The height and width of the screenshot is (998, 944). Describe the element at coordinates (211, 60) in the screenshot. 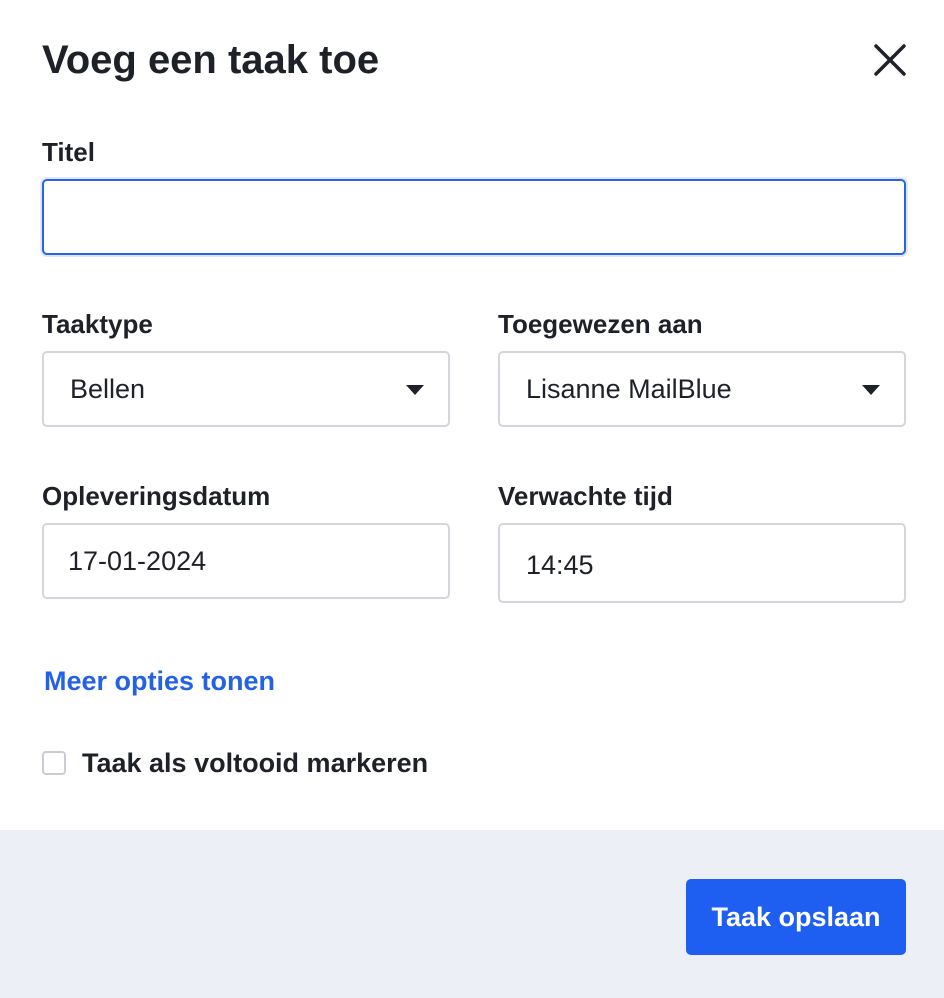

I see `dialog-title: Voeg een taak toe` at that location.